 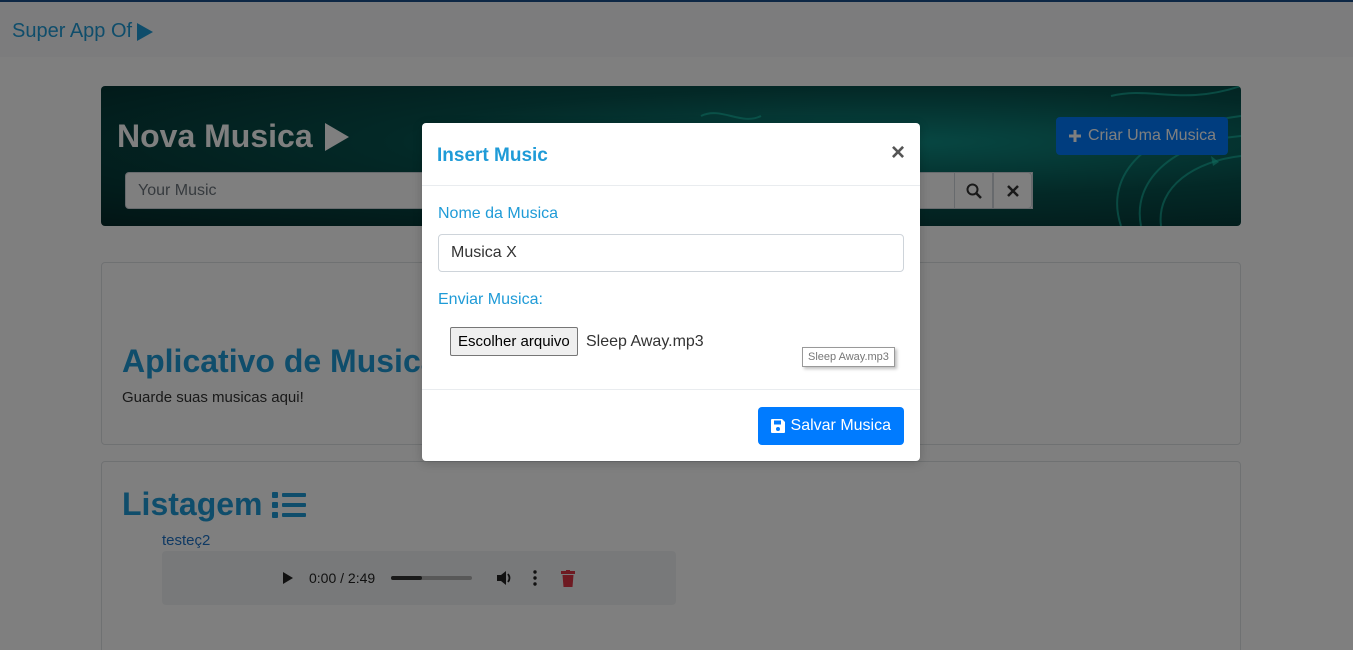 What do you see at coordinates (484, 252) in the screenshot?
I see `music-name-value: Musica X` at bounding box center [484, 252].